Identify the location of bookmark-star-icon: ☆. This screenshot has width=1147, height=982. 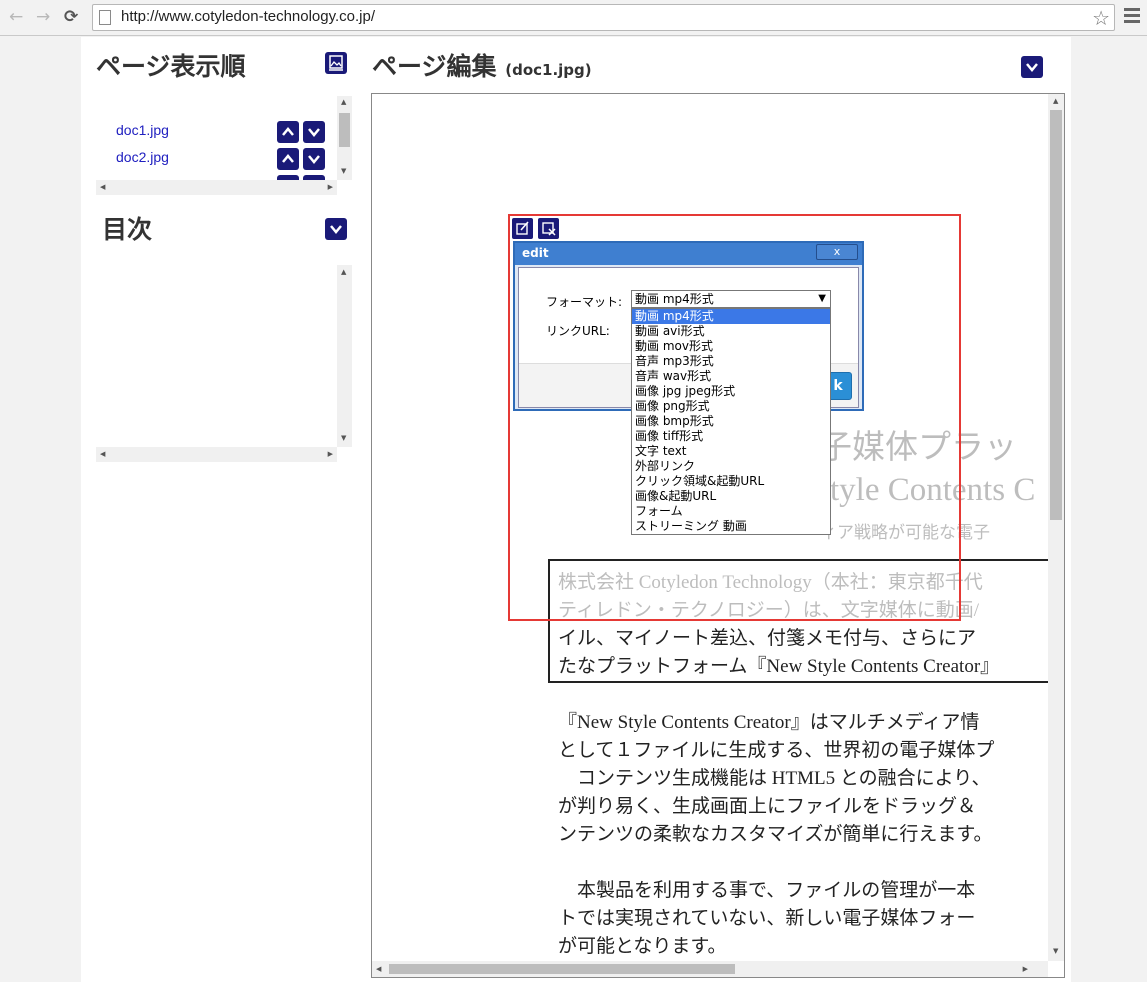
(1101, 18).